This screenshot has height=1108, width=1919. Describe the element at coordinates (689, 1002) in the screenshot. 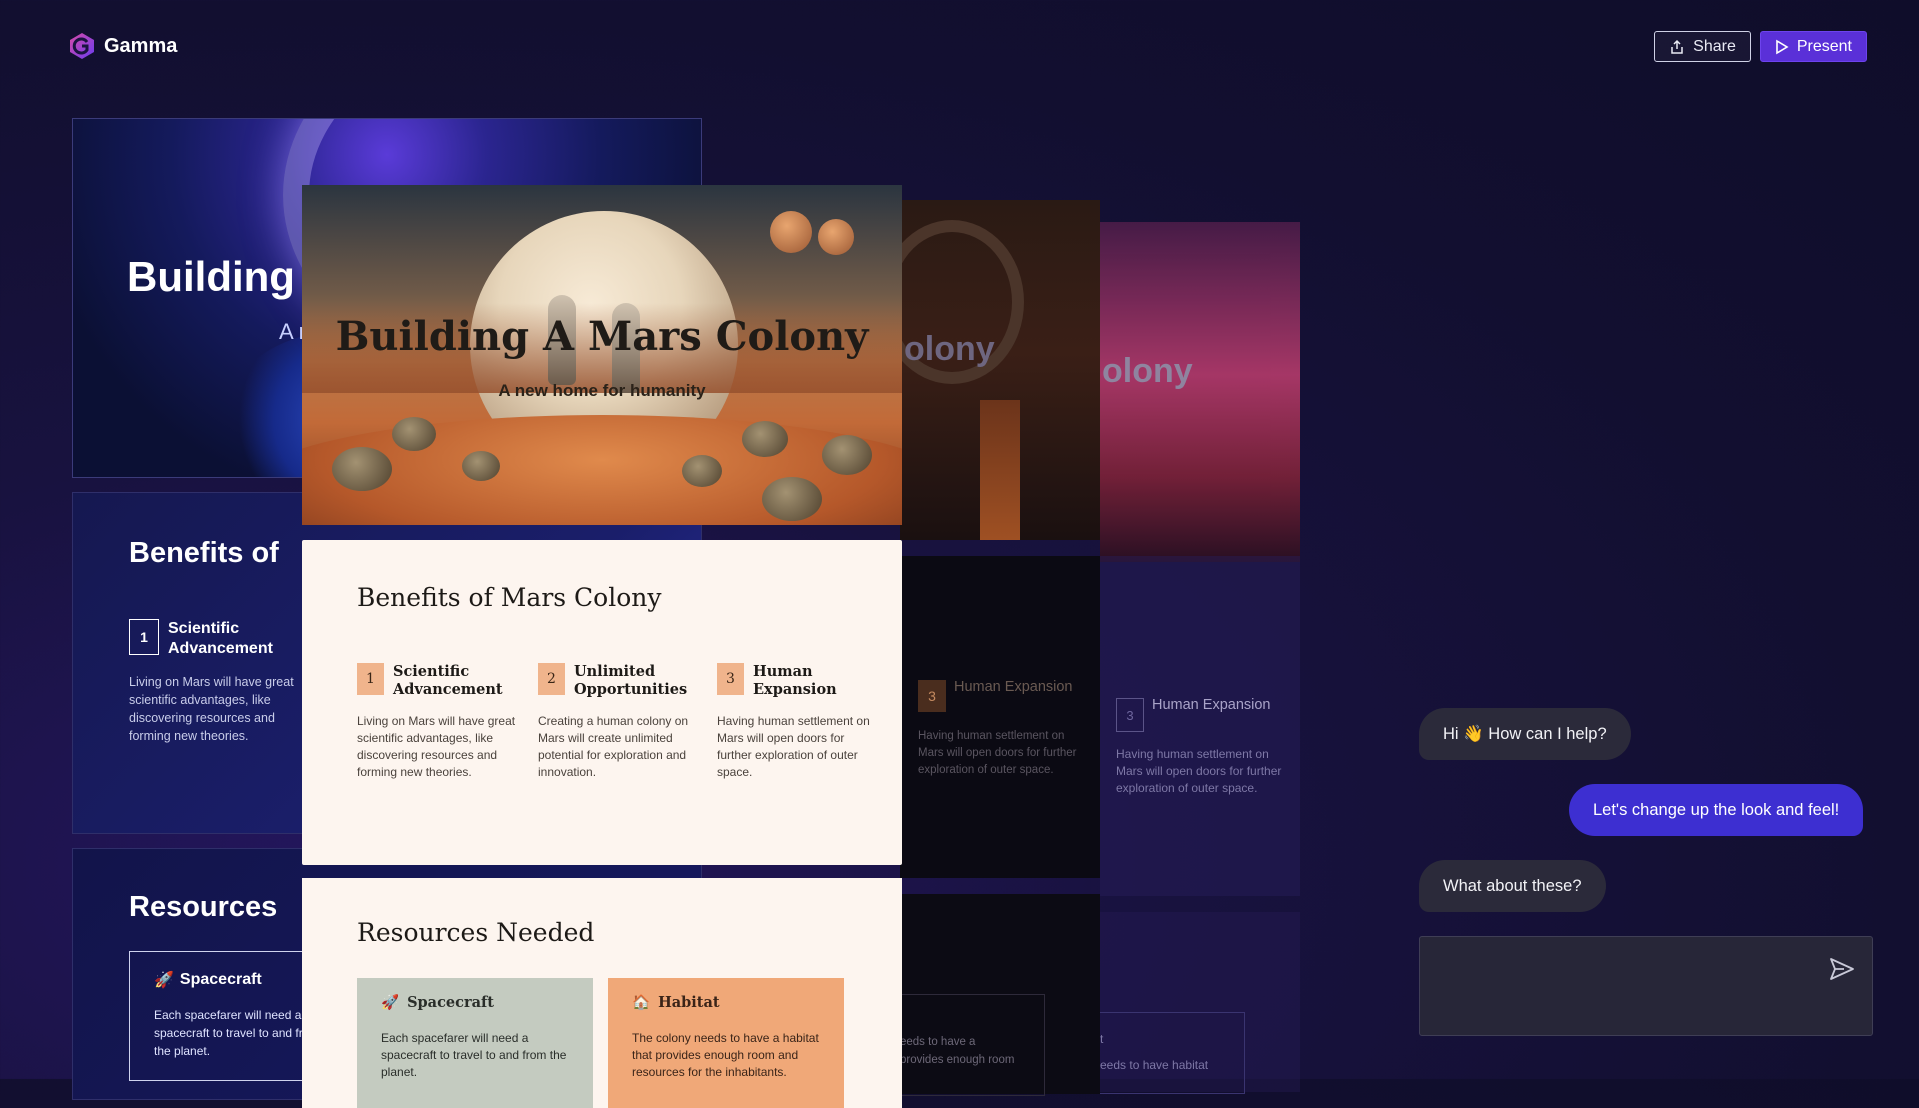

I see `resource-heading: Habitat` at that location.